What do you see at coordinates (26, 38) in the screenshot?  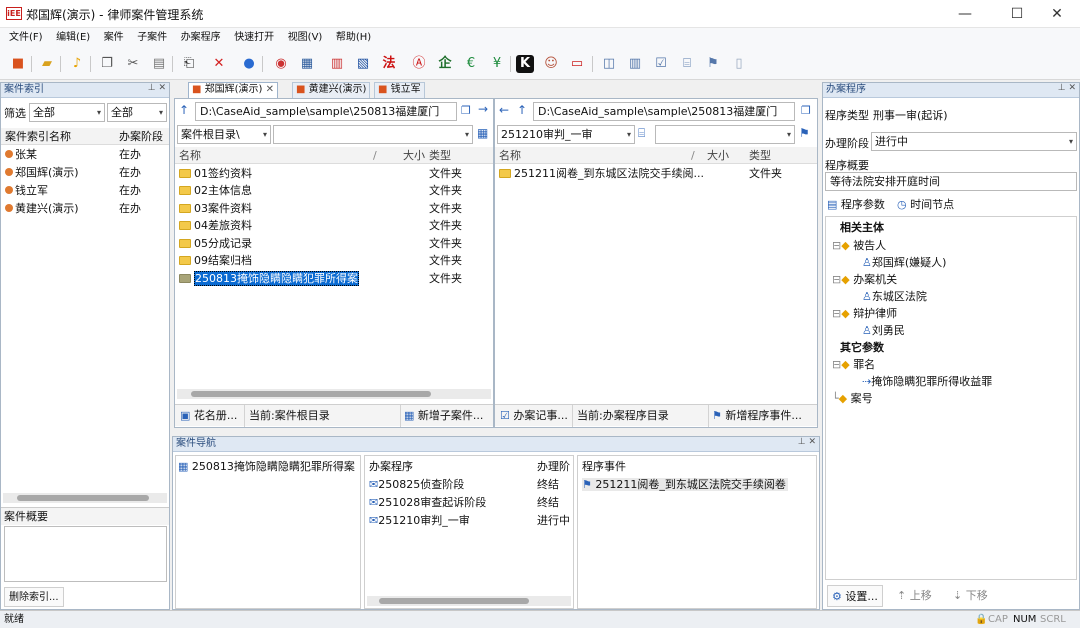 I see `menu-file: 文件(F)` at bounding box center [26, 38].